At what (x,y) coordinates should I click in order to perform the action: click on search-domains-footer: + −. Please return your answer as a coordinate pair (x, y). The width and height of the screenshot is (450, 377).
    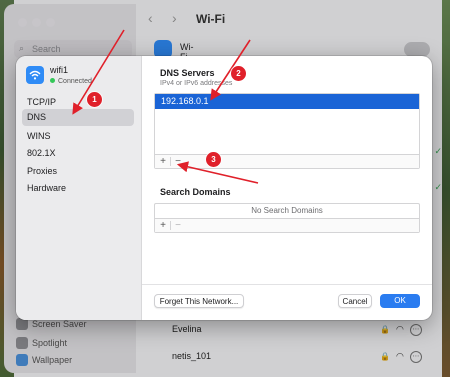
    Looking at the image, I should click on (287, 225).